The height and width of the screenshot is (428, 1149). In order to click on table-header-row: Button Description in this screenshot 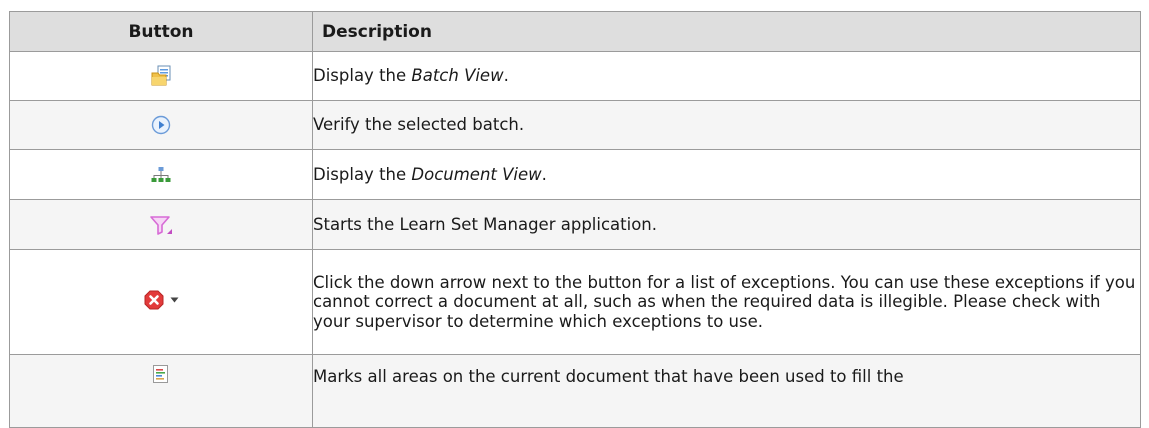, I will do `click(575, 31)`.